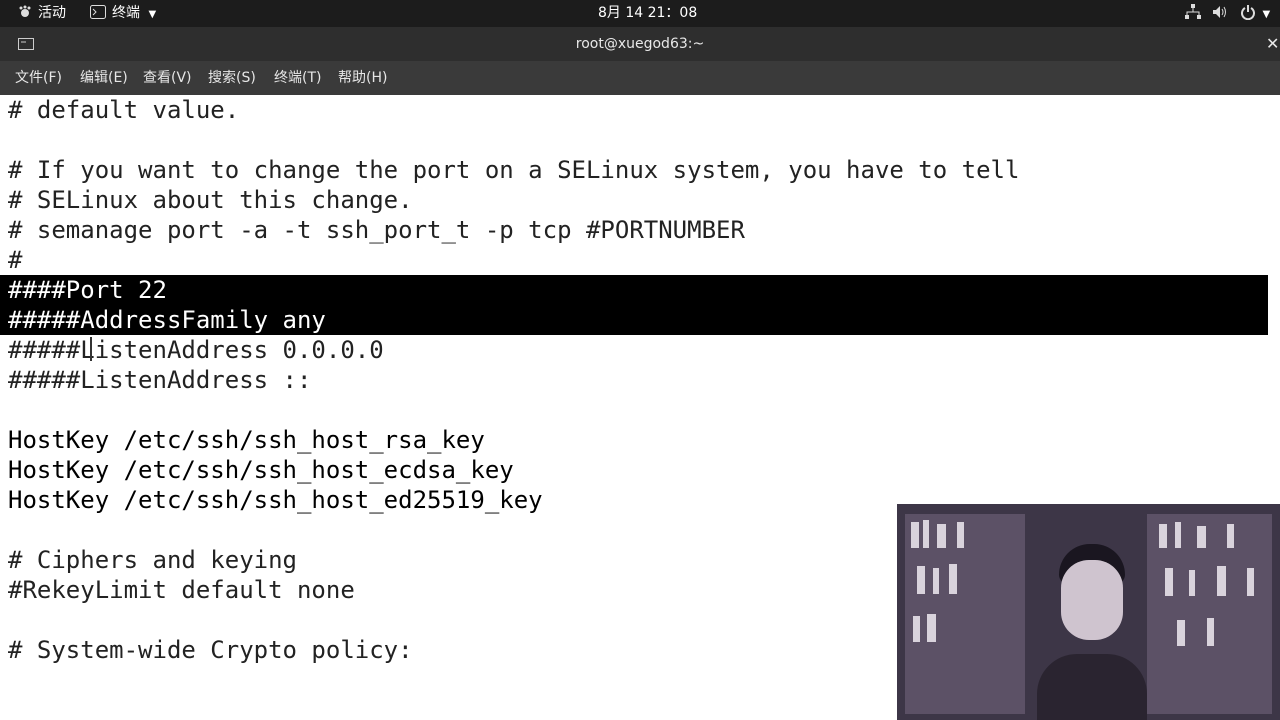 The width and height of the screenshot is (1280, 720). I want to click on terminal-line: #####ListenAddress 0.0.0.0, so click(196, 350).